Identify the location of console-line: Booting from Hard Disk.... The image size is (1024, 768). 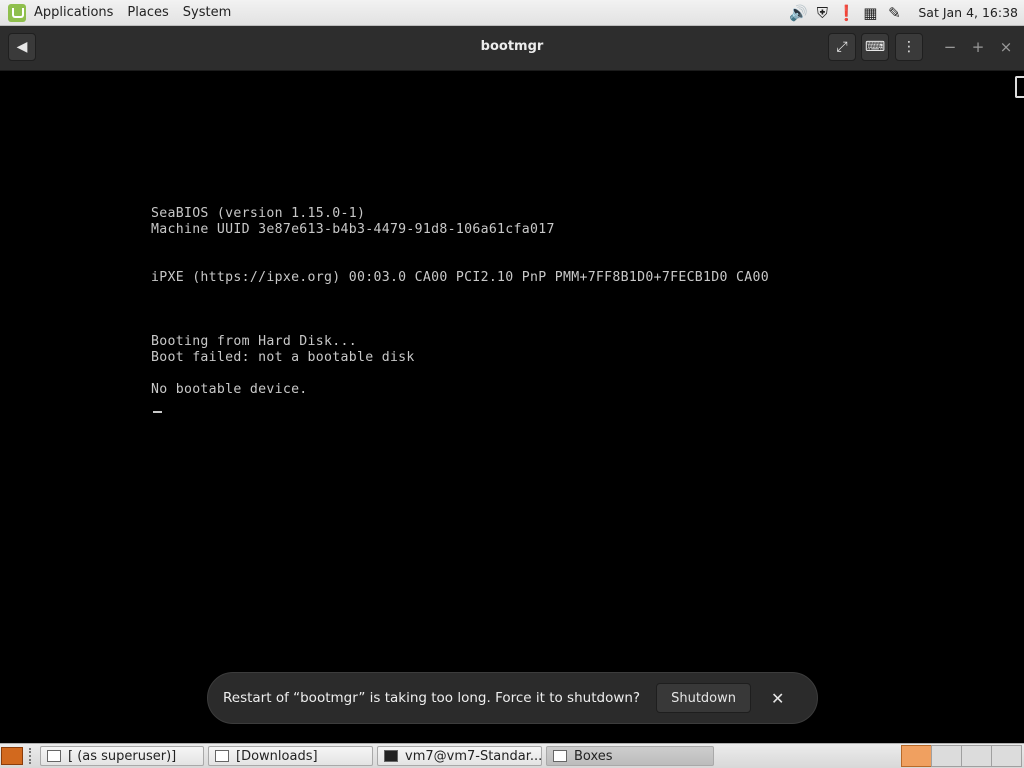
(254, 341).